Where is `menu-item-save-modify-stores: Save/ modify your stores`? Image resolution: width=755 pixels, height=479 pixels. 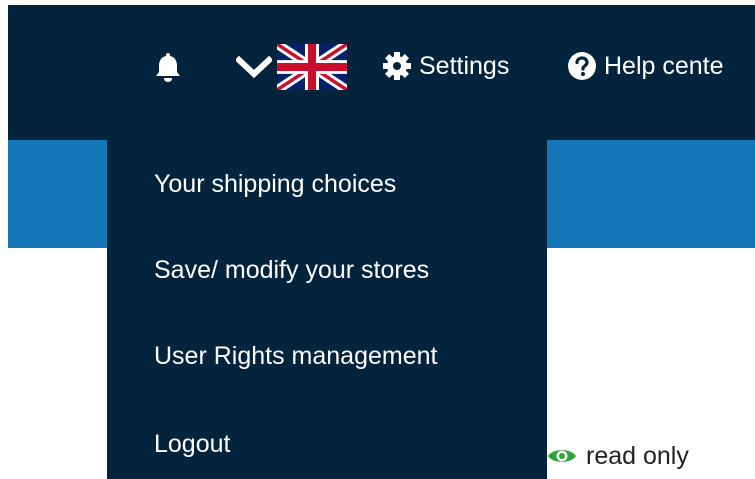
menu-item-save-modify-stores: Save/ modify your stores is located at coordinates (291, 270).